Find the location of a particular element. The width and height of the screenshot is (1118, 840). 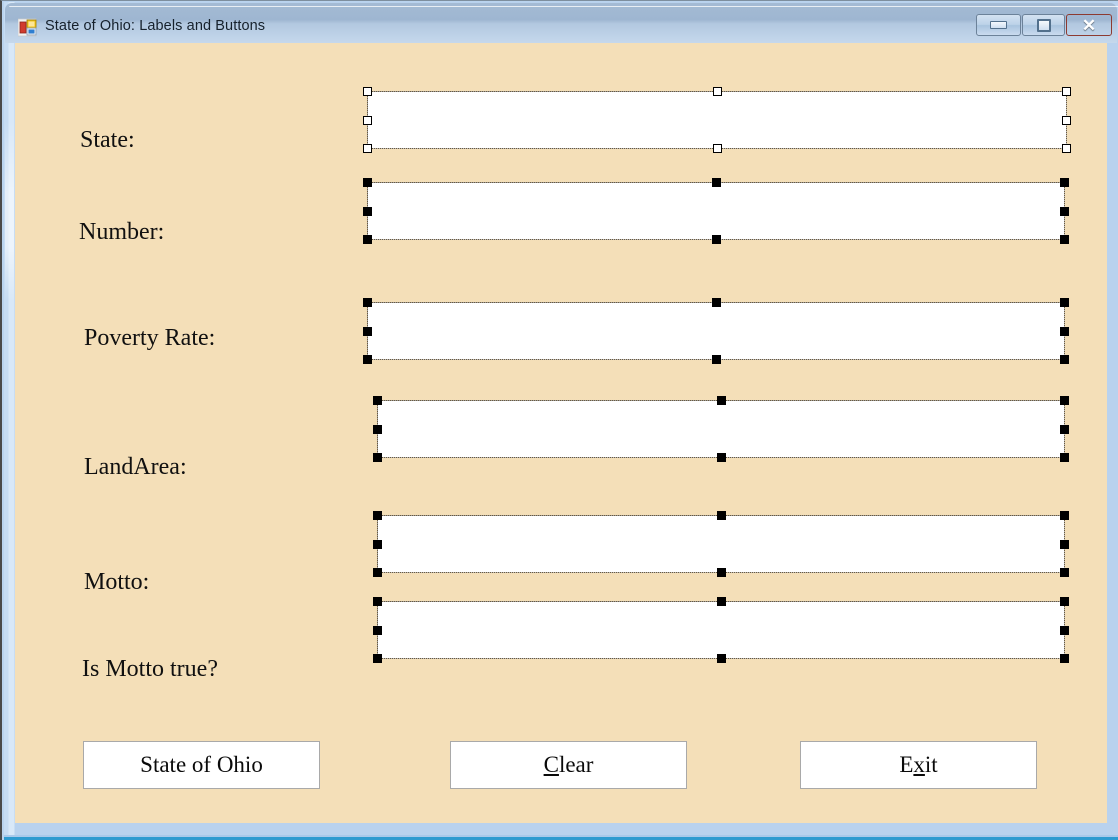

textbox-land-area-input is located at coordinates (721, 429).